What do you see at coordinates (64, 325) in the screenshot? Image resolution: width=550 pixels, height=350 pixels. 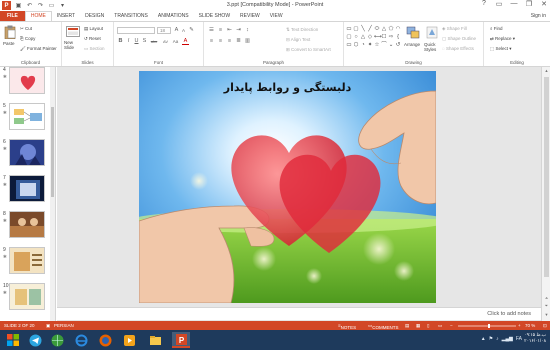 I see `language-indicator: PERSIAN` at bounding box center [64, 325].